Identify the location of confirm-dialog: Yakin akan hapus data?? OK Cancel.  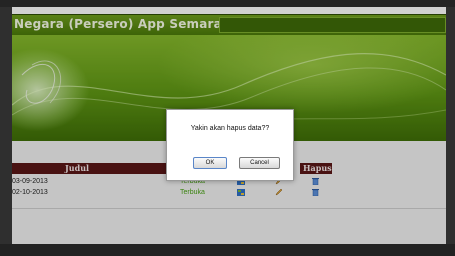
(230, 145).